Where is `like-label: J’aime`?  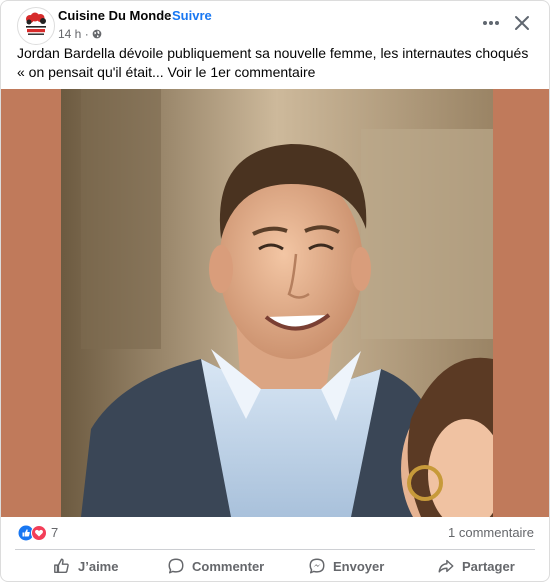
like-label: J’aime is located at coordinates (98, 566).